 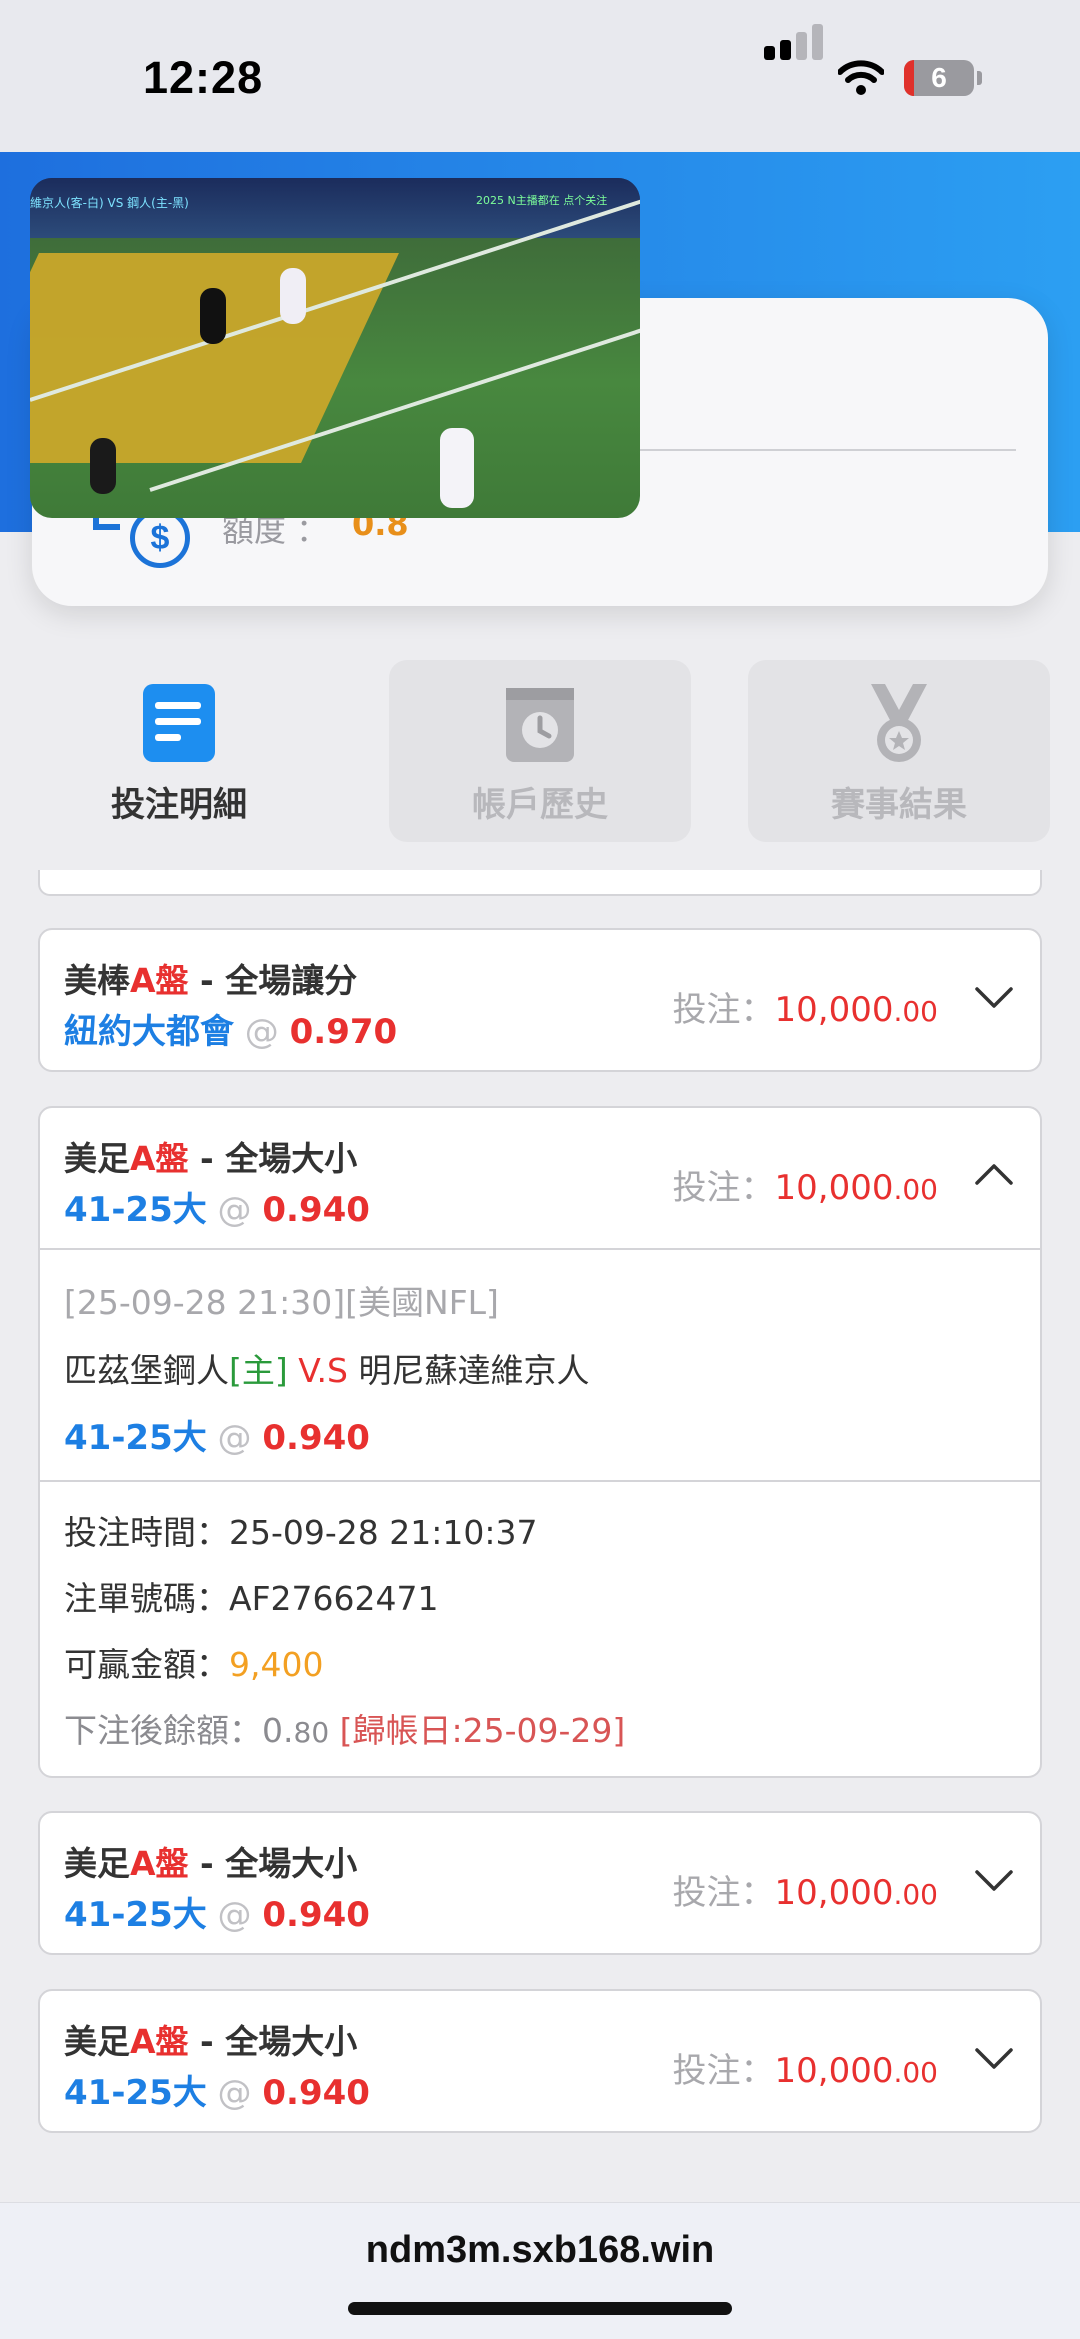 I want to click on bet-time-value: 25-09-28 21:10:37, so click(x=383, y=1532).